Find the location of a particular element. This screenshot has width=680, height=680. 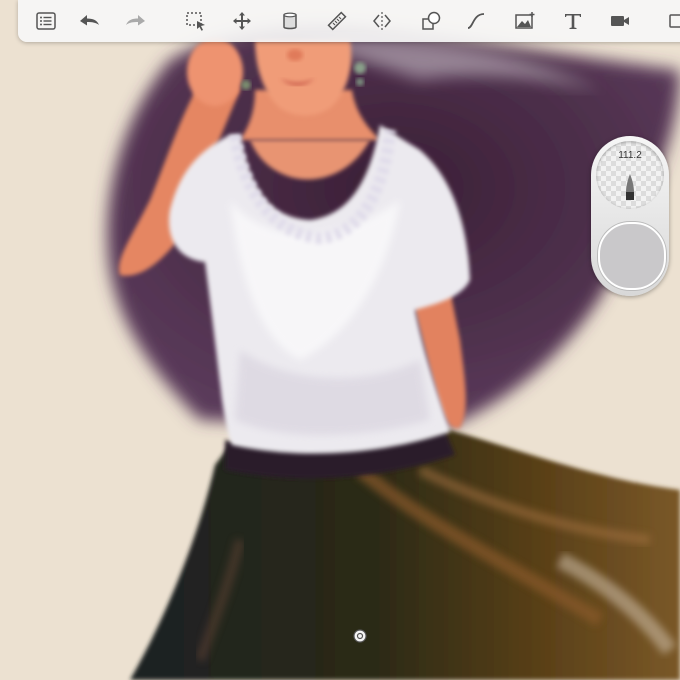

record-button is located at coordinates (620, 21).